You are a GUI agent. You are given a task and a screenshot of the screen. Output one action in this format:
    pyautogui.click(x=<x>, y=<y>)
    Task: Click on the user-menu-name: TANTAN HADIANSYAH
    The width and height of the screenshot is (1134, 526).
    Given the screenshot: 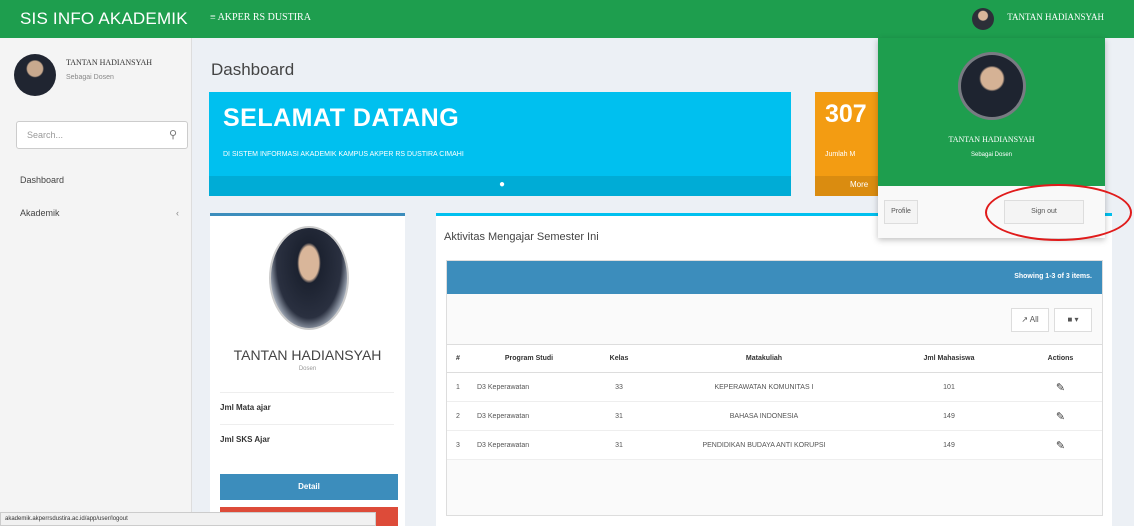 What is the action you would take?
    pyautogui.click(x=1055, y=17)
    